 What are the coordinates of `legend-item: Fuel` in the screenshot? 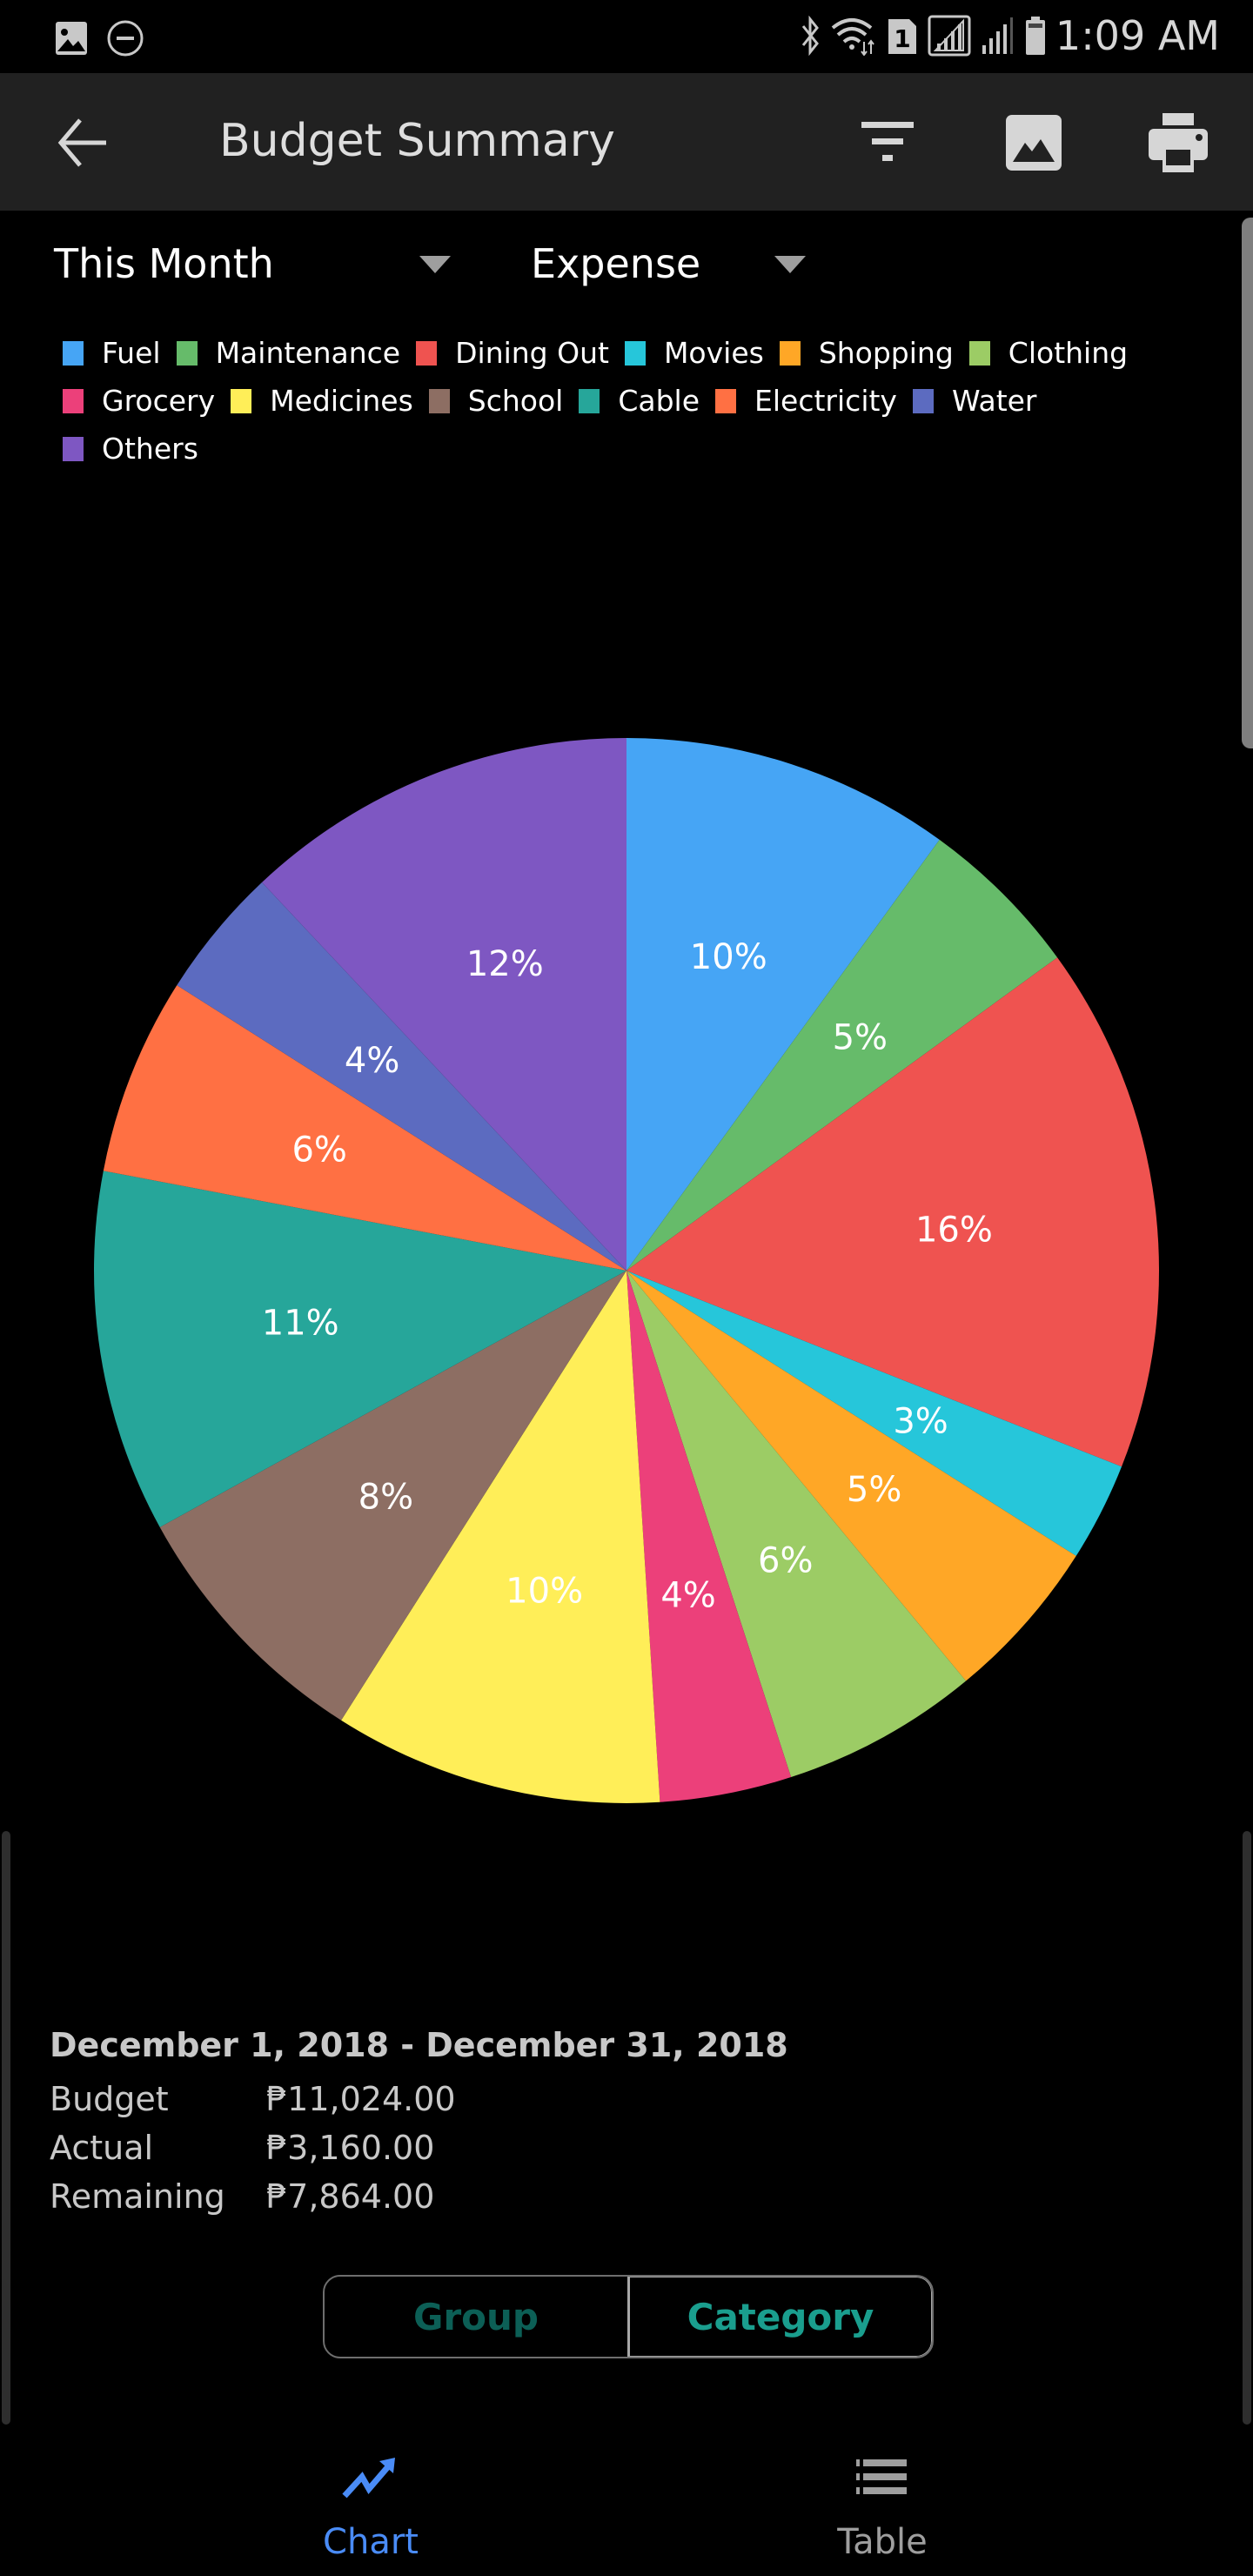 It's located at (112, 353).